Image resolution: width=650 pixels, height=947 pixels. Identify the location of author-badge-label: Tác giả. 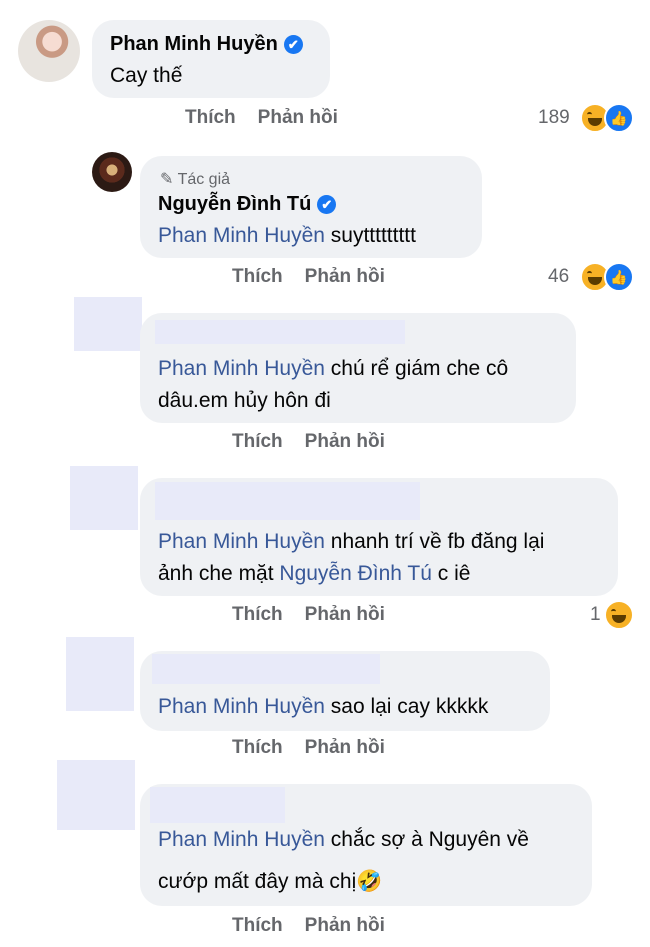
(204, 179).